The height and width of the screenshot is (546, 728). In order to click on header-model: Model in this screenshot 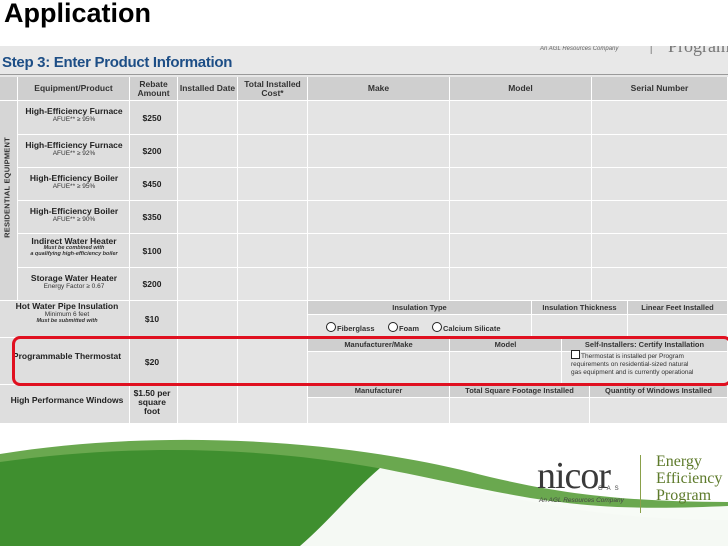, I will do `click(521, 89)`.